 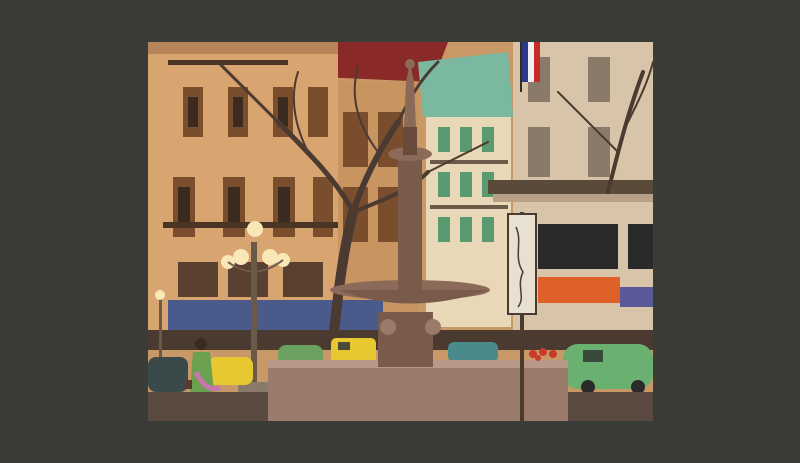 What do you see at coordinates (473, 352) in the screenshot?
I see `teal-car` at bounding box center [473, 352].